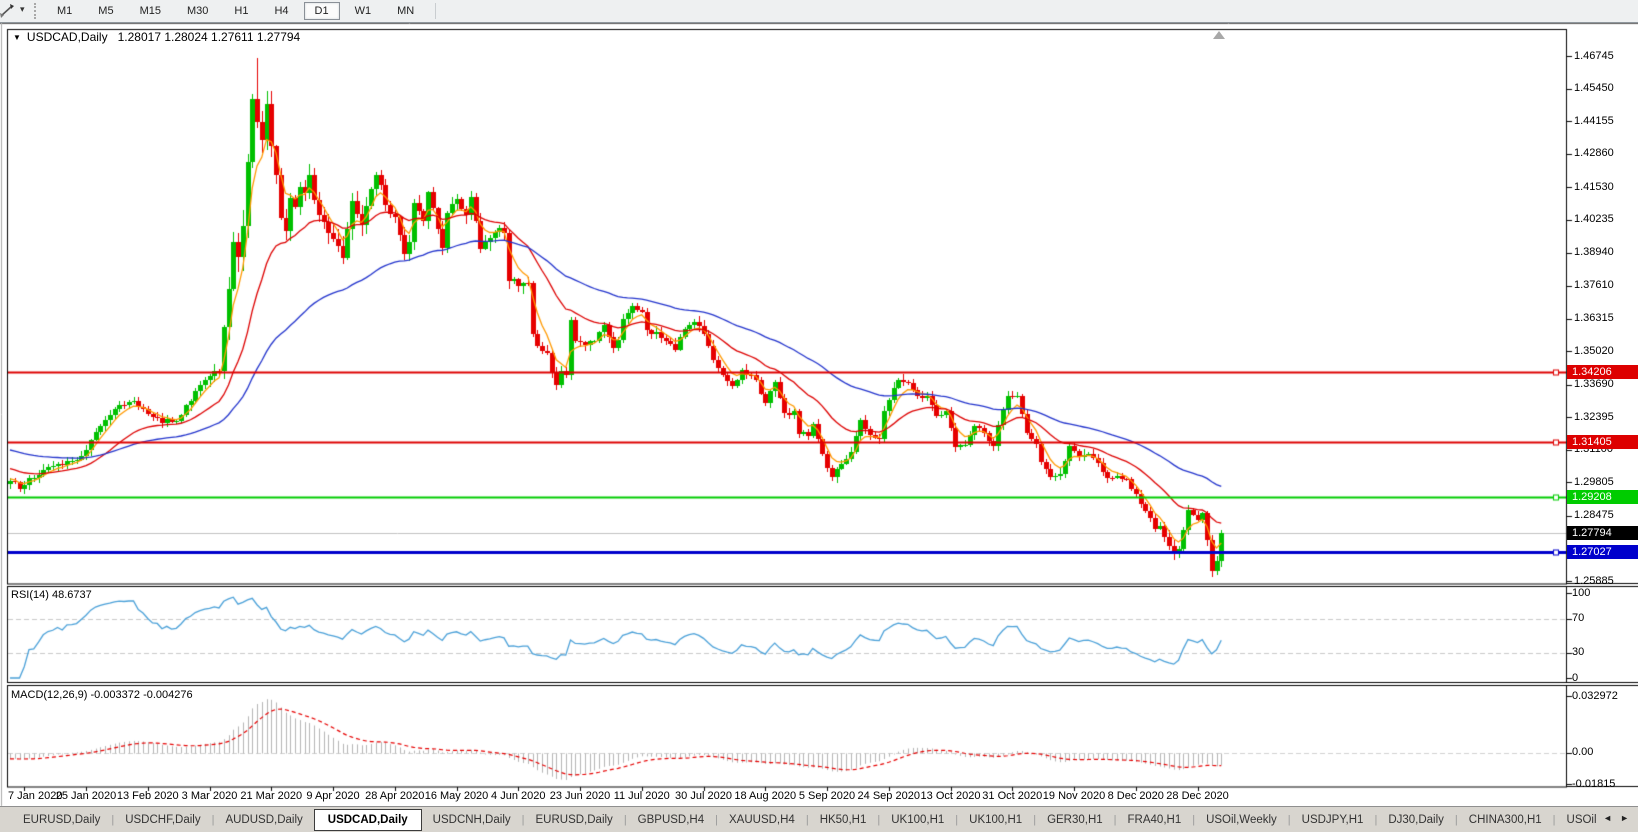 Image resolution: width=1638 pixels, height=832 pixels. What do you see at coordinates (1416, 820) in the screenshot?
I see `chart-tab-dj30-daily: DJ30,Daily` at bounding box center [1416, 820].